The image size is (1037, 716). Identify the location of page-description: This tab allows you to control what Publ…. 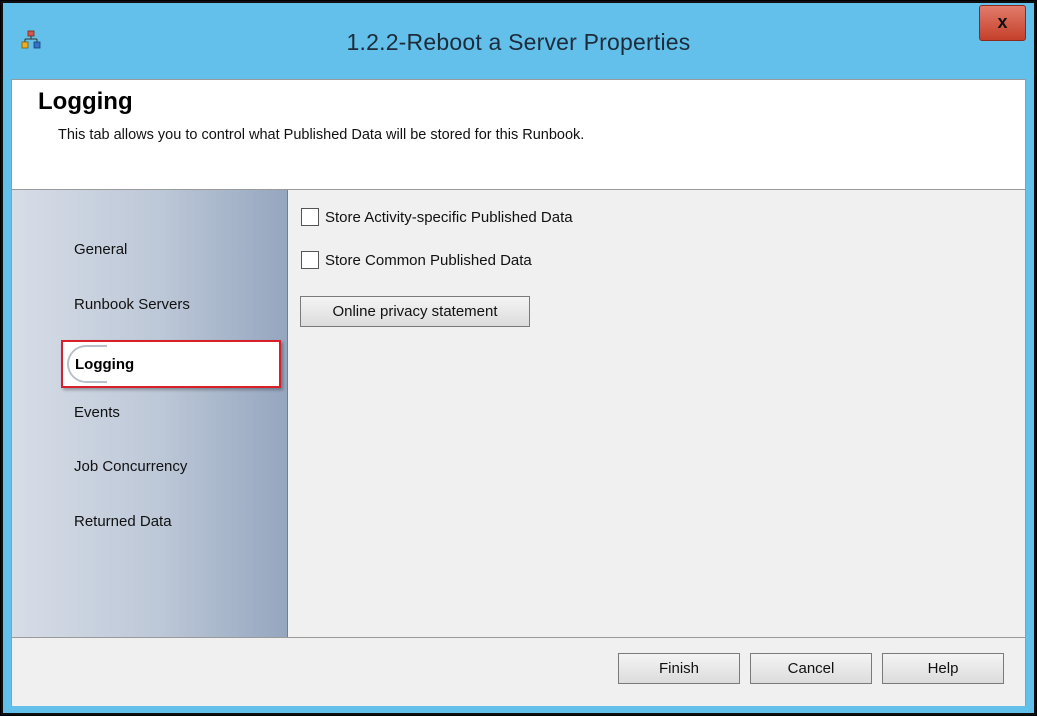
(321, 135).